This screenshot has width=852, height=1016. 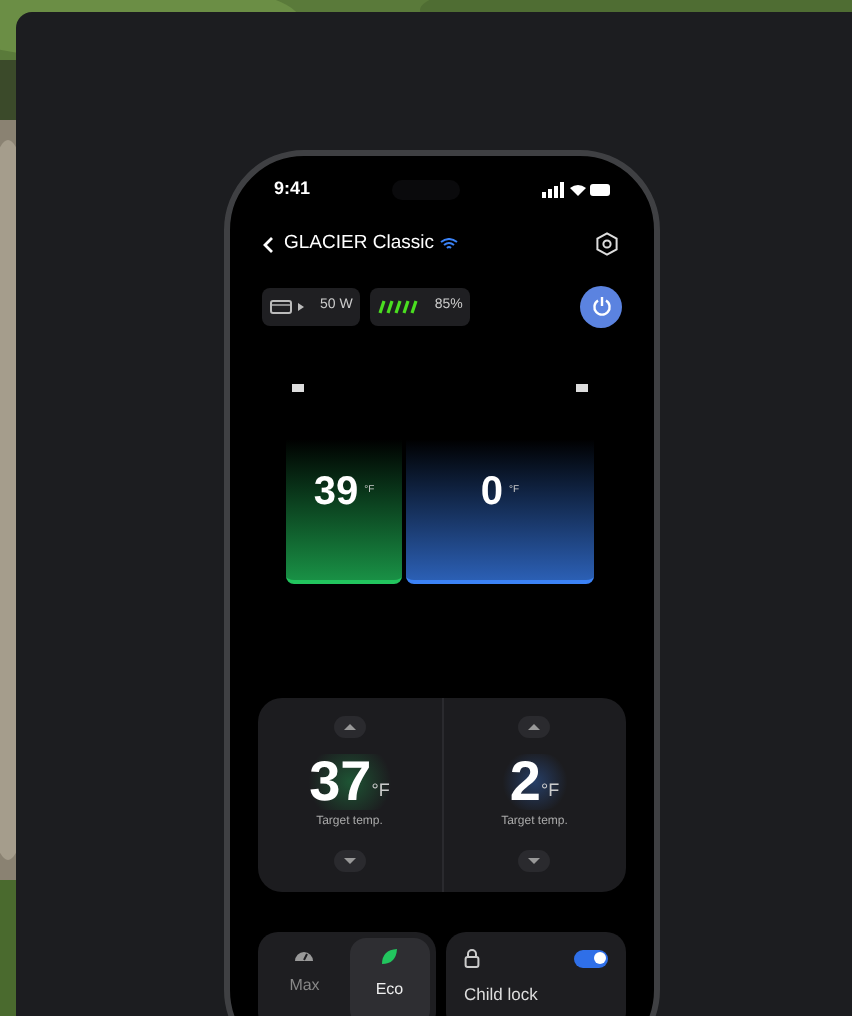 I want to click on compartment-temperature: 39, so click(x=336, y=493).